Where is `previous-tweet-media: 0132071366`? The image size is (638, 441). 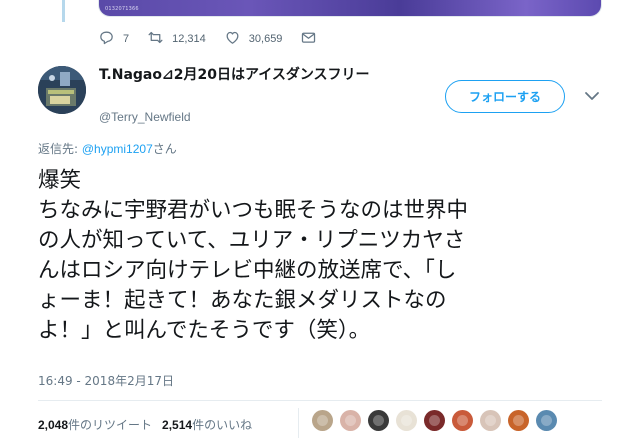 previous-tweet-media: 0132071366 is located at coordinates (350, 8).